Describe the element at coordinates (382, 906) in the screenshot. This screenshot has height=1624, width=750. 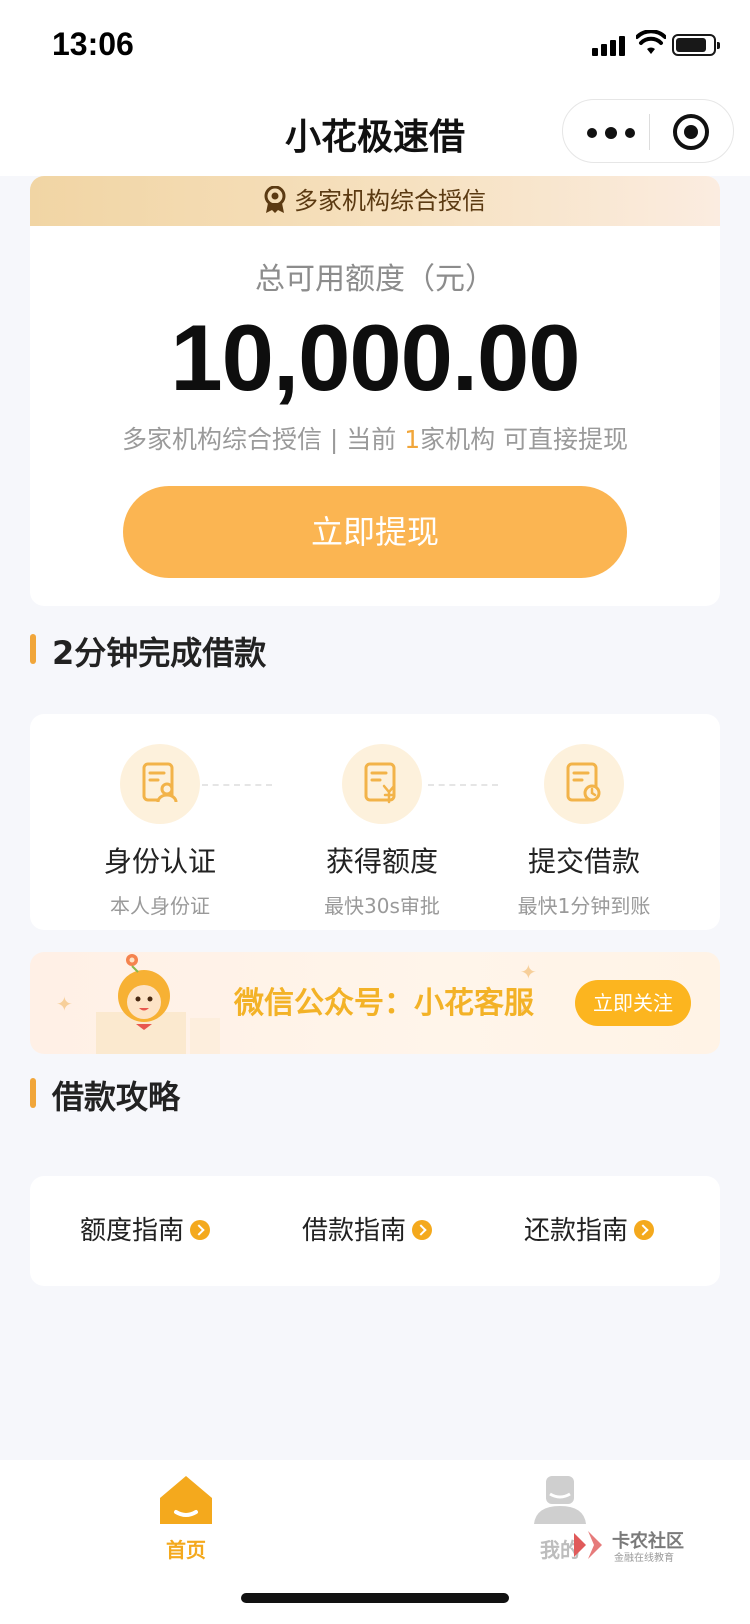
I see `step-subtitle: 最快30s审批` at that location.